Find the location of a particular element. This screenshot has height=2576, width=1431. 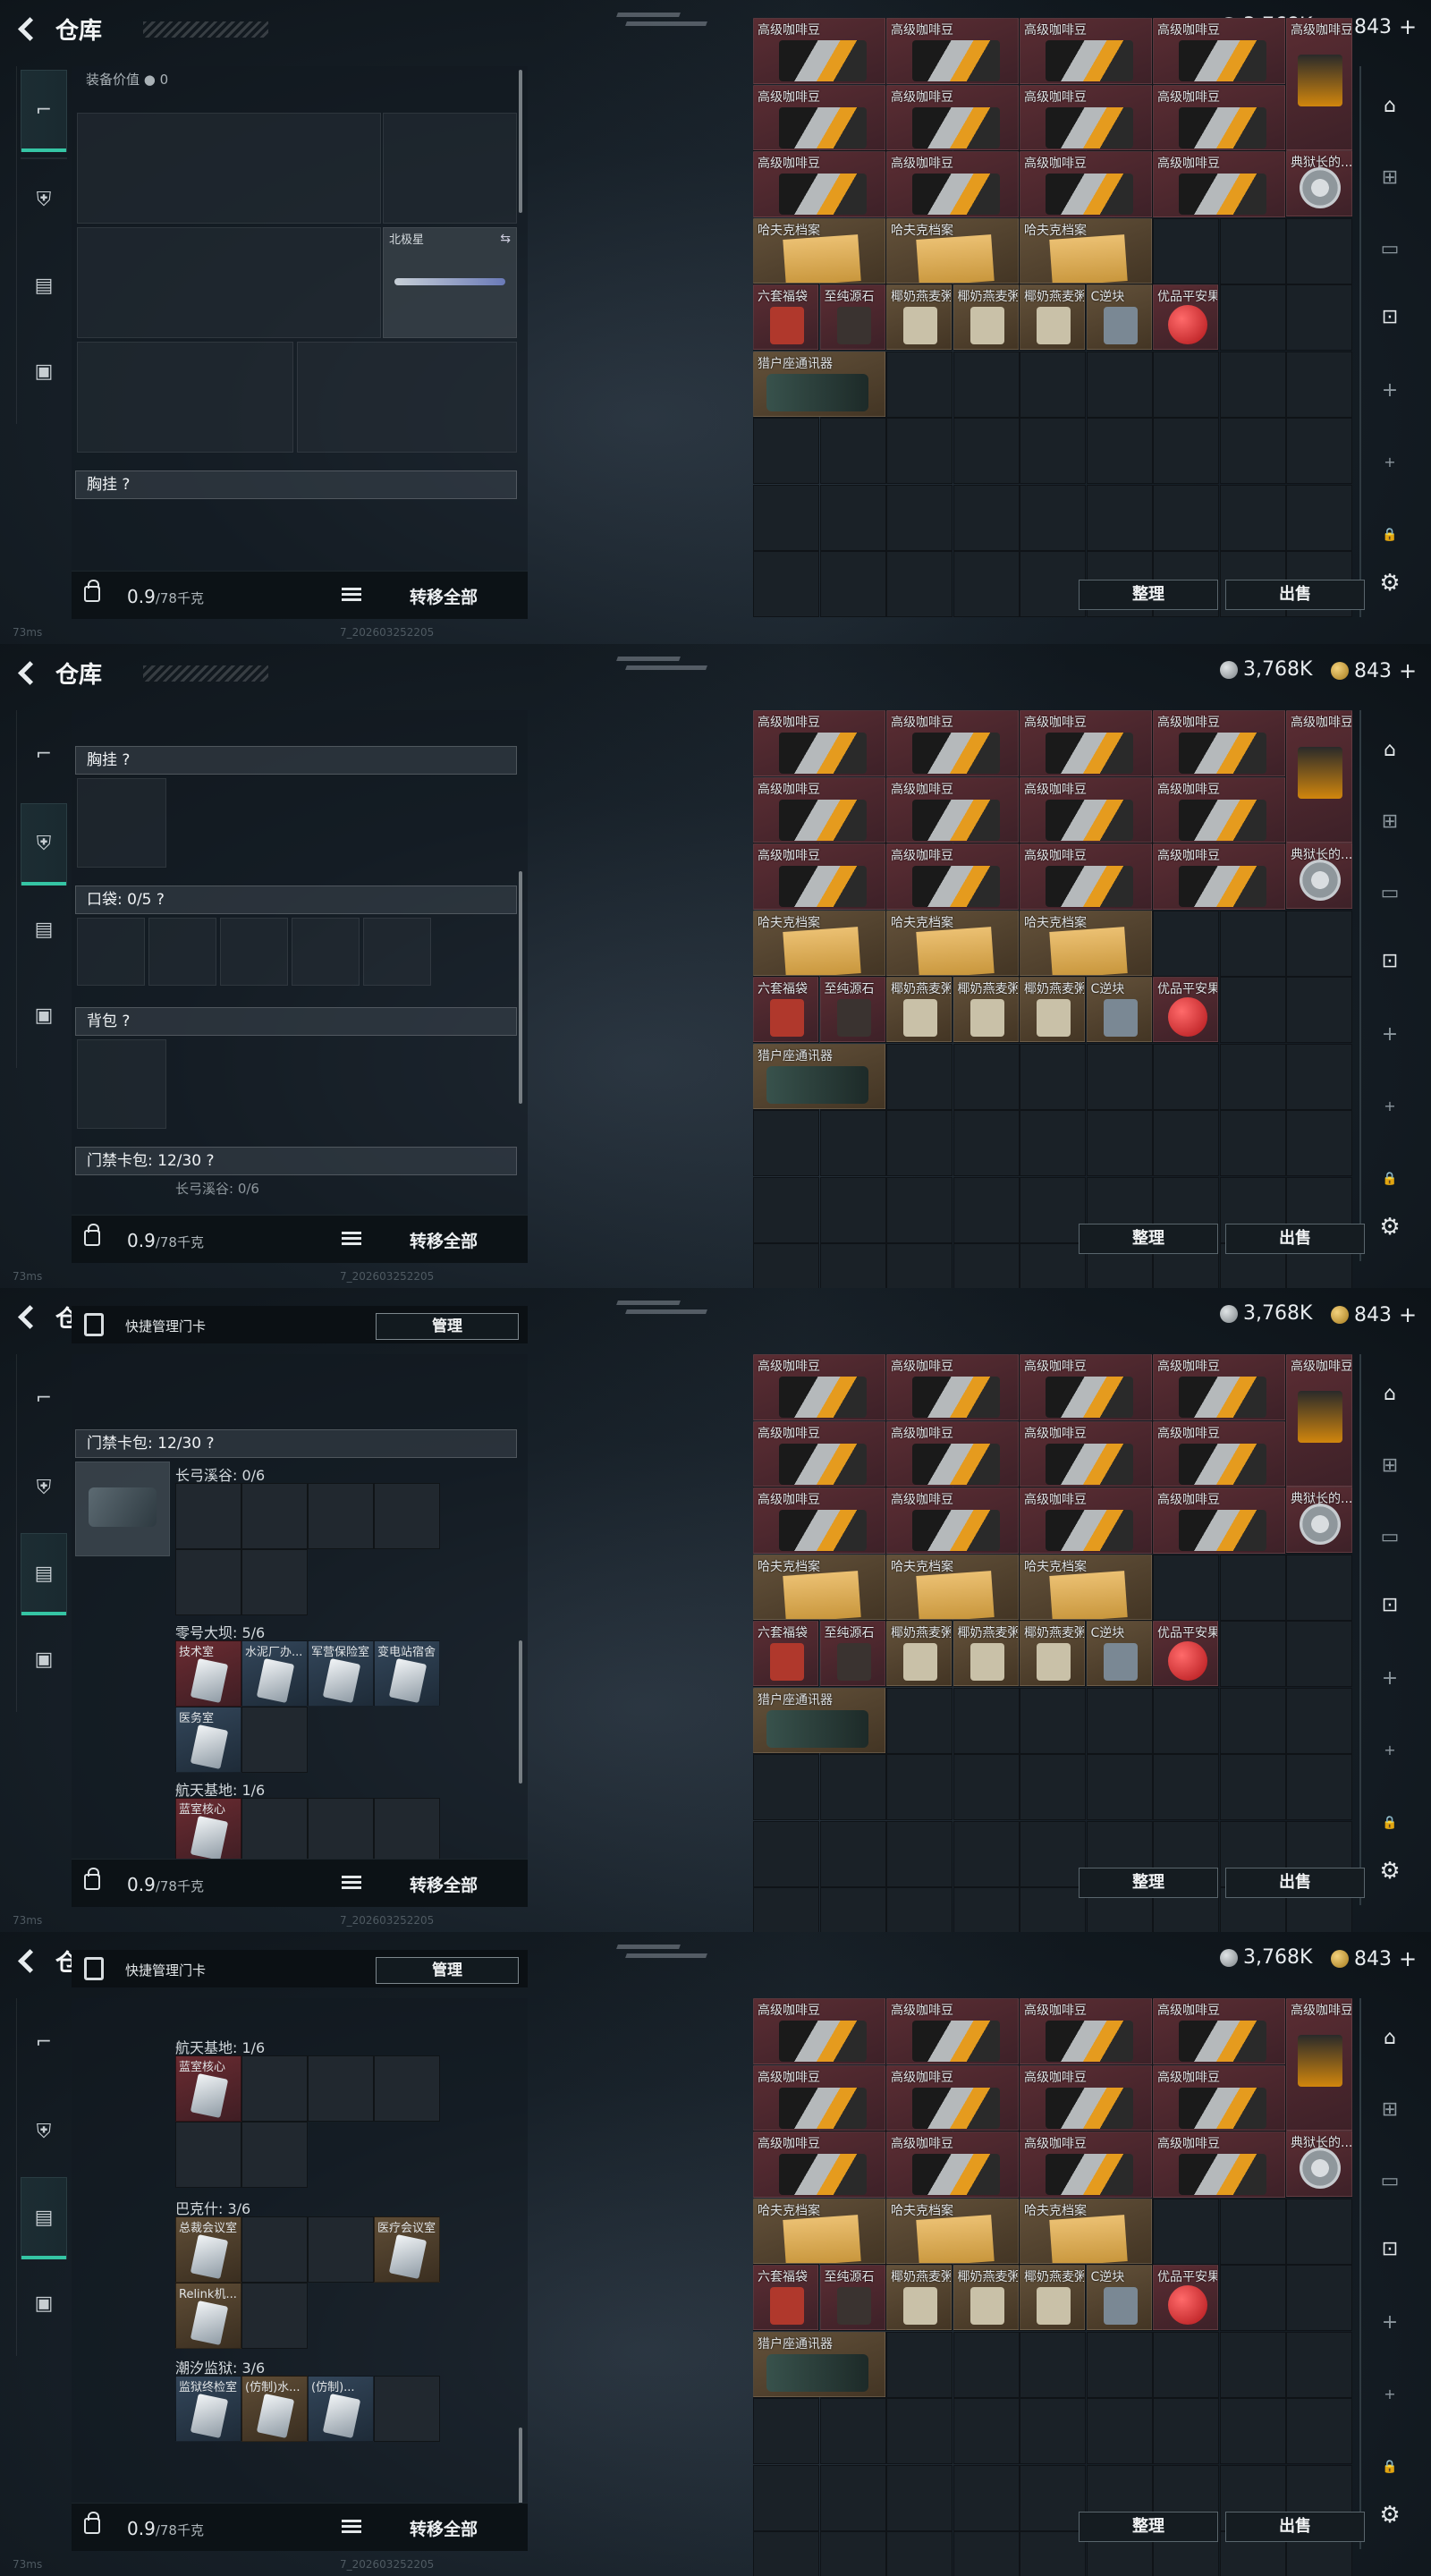

misc-item: C逆块 is located at coordinates (1119, 317).